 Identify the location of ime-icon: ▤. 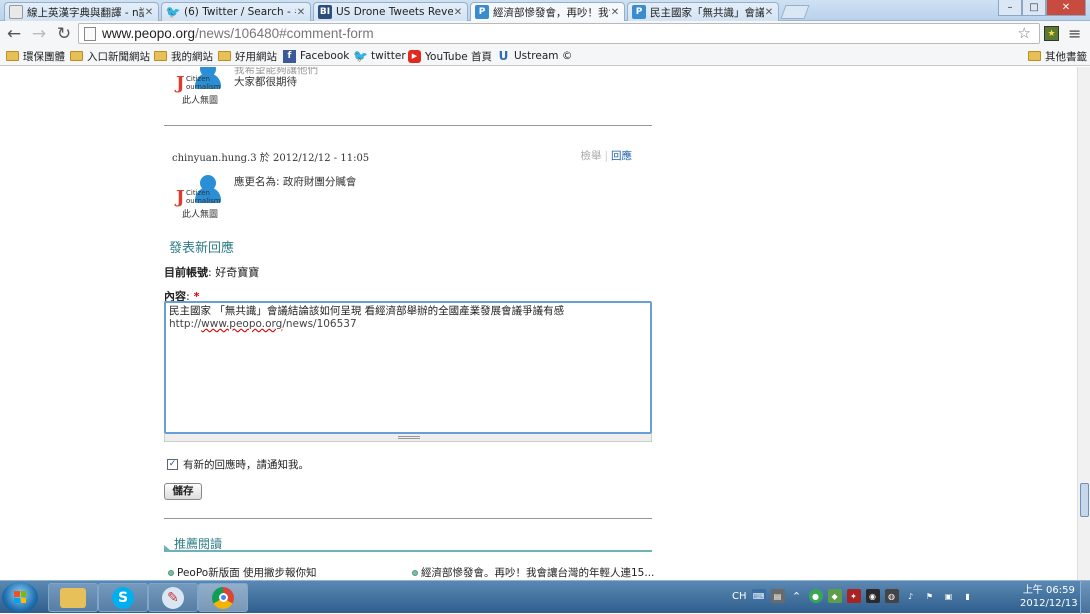
(777, 596).